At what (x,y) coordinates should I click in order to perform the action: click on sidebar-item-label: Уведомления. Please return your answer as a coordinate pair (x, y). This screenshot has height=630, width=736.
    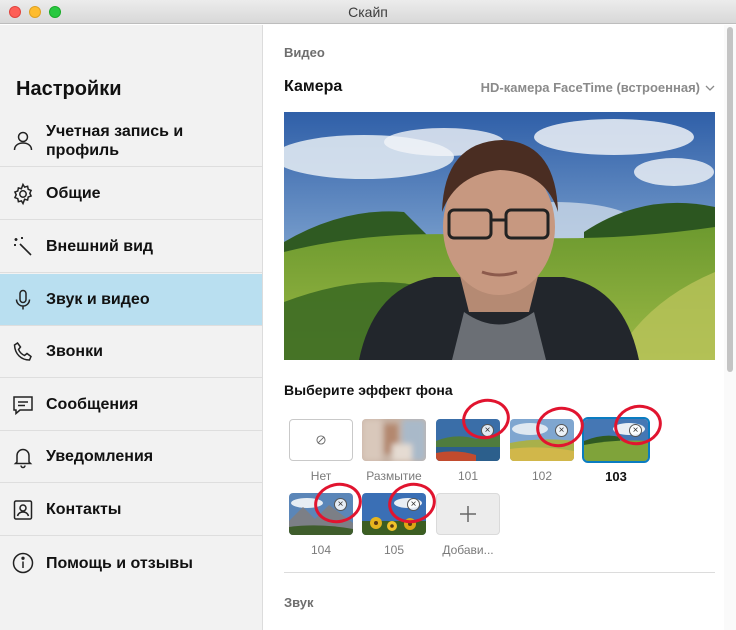
    Looking at the image, I should click on (100, 456).